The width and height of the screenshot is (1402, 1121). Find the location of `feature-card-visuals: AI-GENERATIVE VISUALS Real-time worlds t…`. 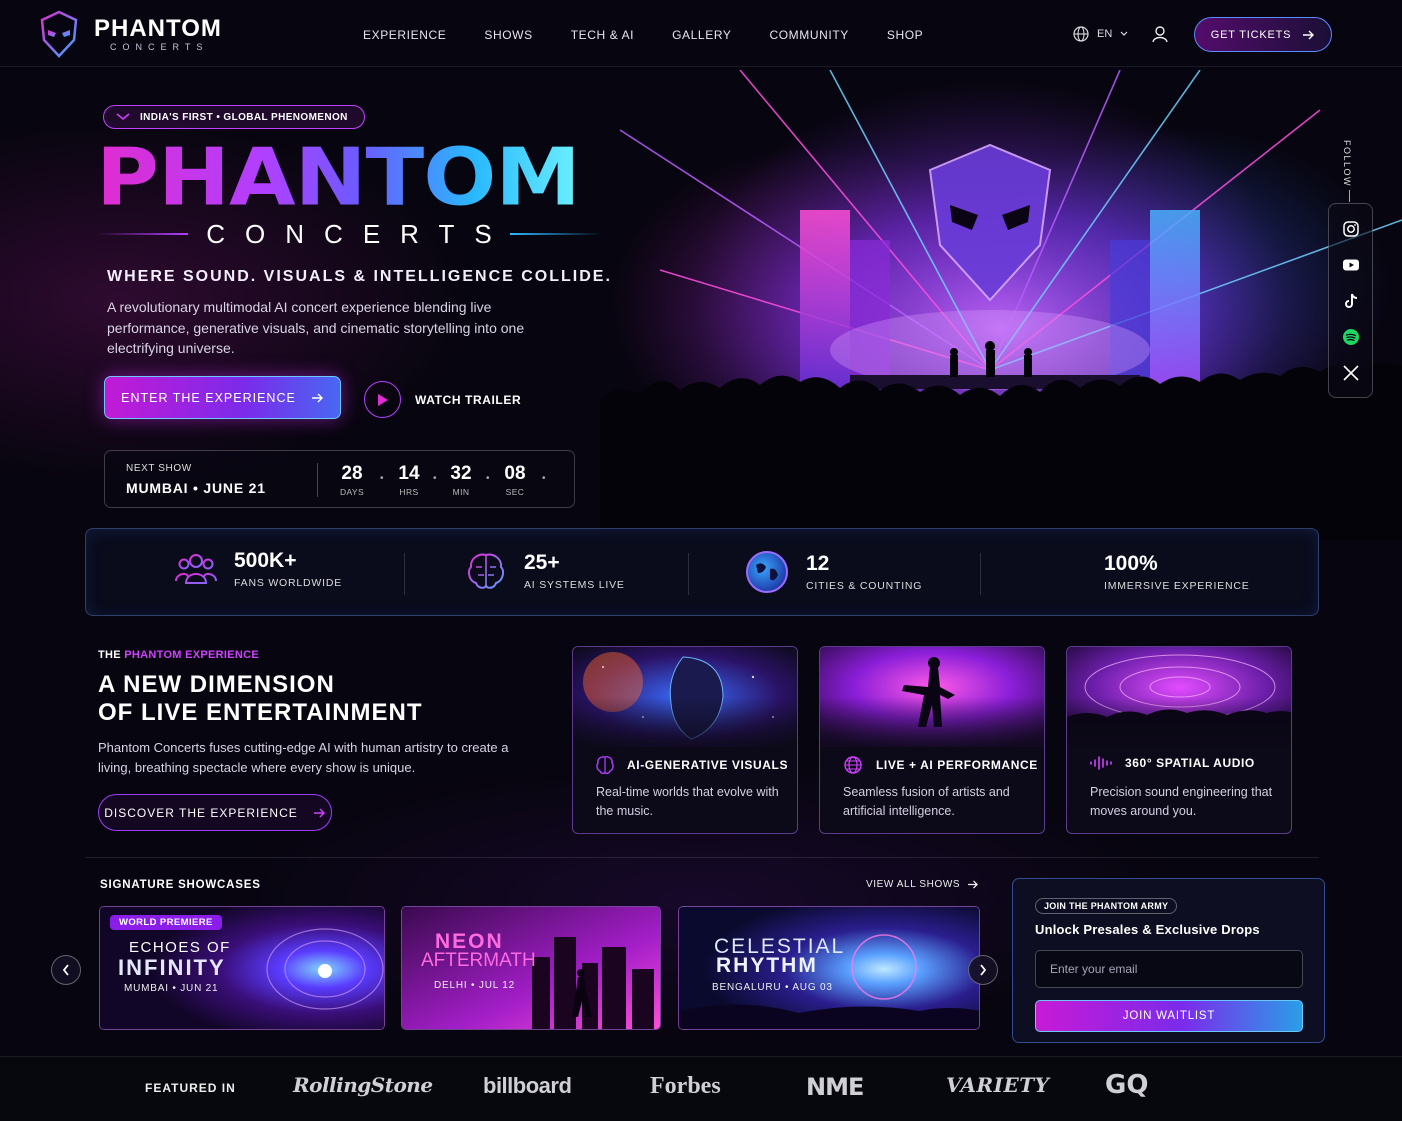

feature-card-visuals: AI-GENERATIVE VISUALS Real-time worlds t… is located at coordinates (685, 740).